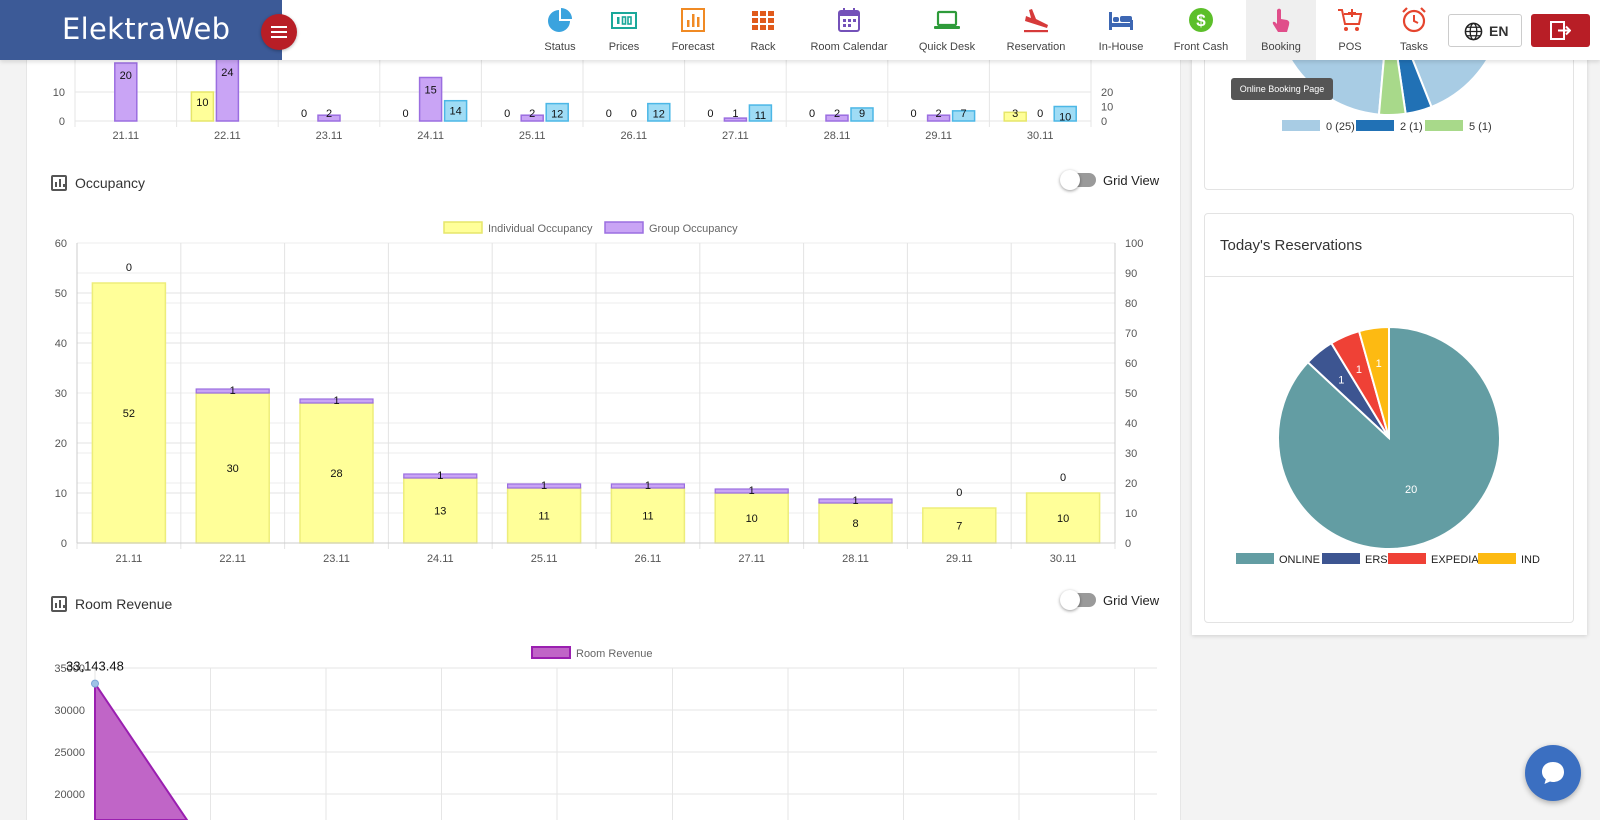  What do you see at coordinates (1036, 30) in the screenshot?
I see `nav-reservation: Reservation` at bounding box center [1036, 30].